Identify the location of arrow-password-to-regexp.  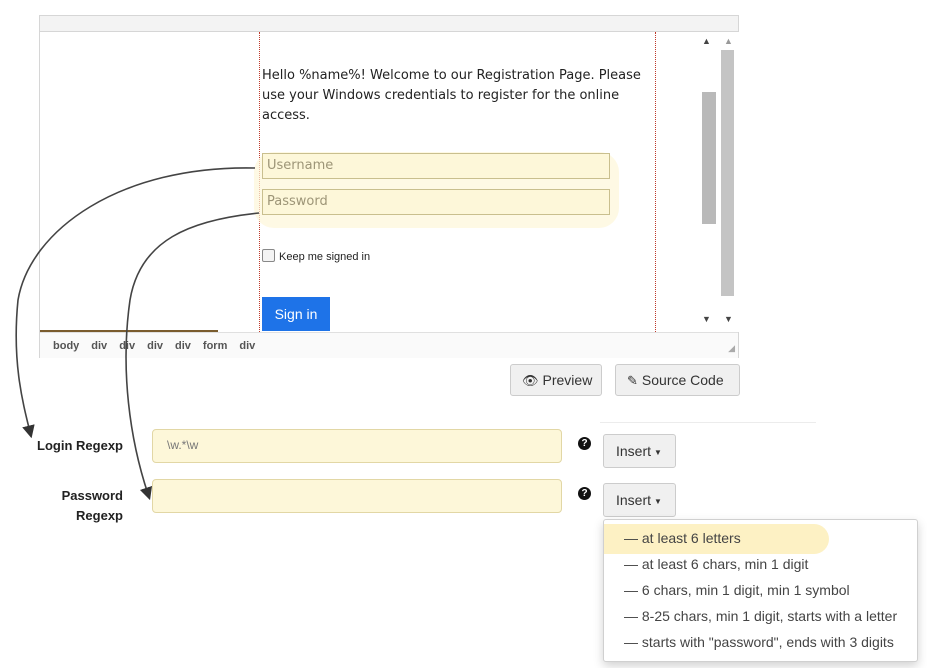
(192, 356).